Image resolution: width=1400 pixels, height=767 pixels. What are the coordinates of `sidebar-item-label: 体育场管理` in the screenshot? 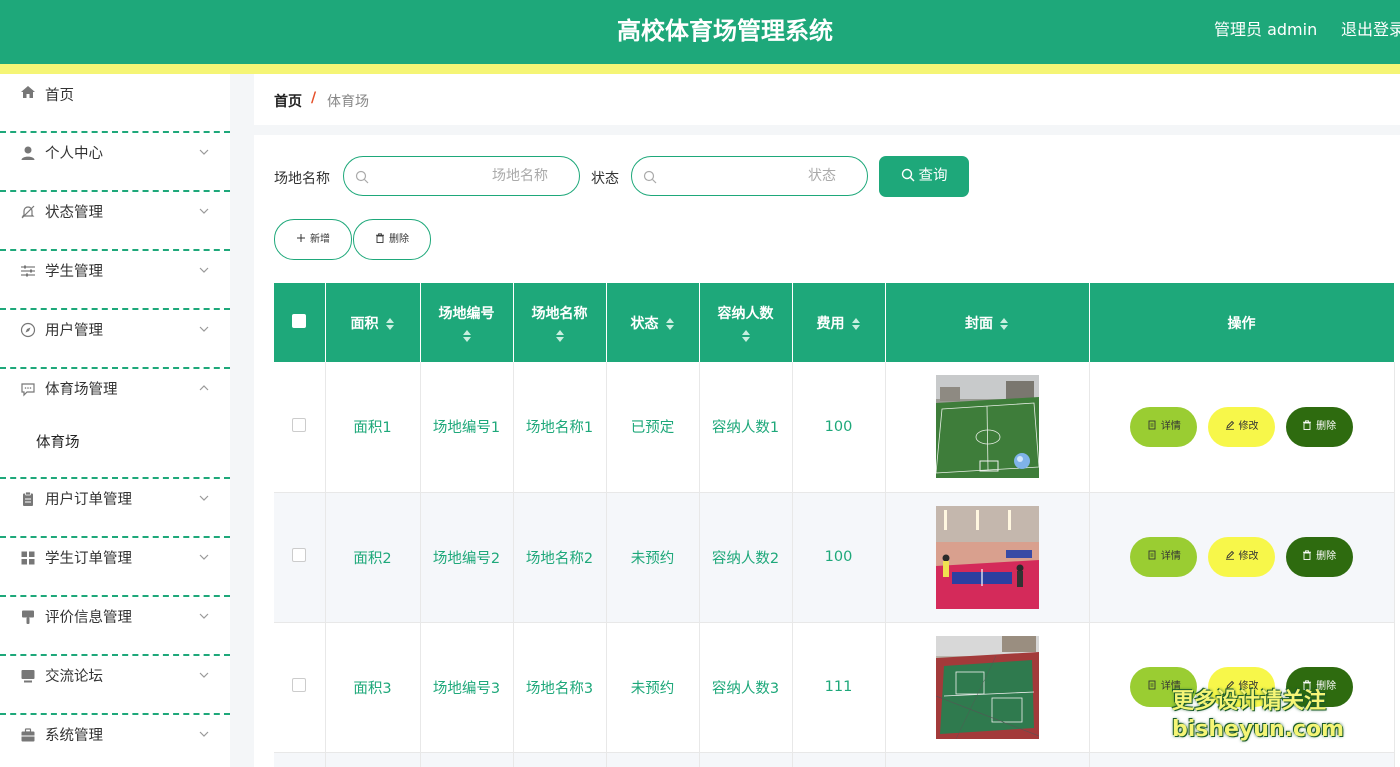 It's located at (81, 390).